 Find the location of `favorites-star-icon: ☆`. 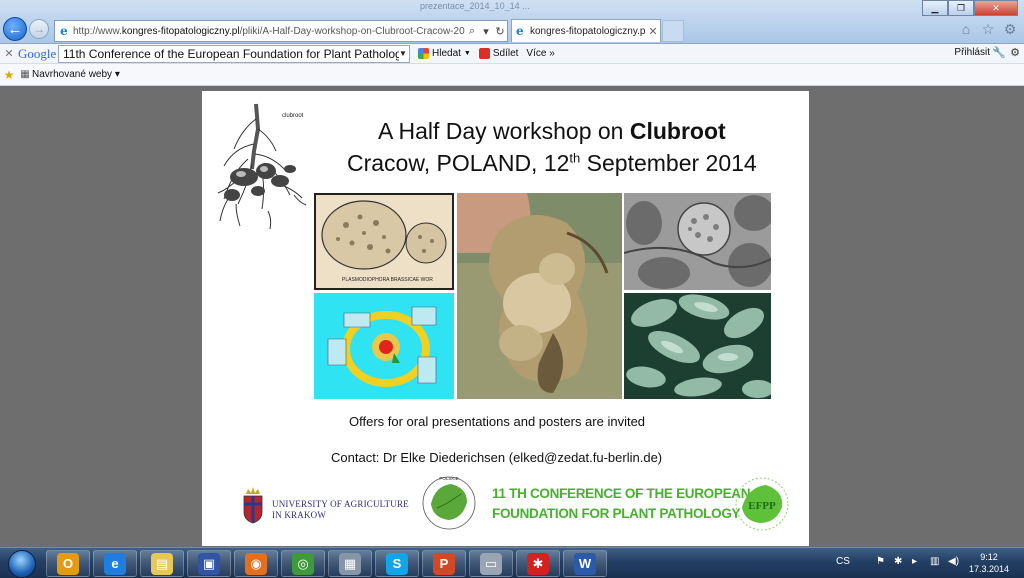

favorites-star-icon: ☆ is located at coordinates (988, 29).